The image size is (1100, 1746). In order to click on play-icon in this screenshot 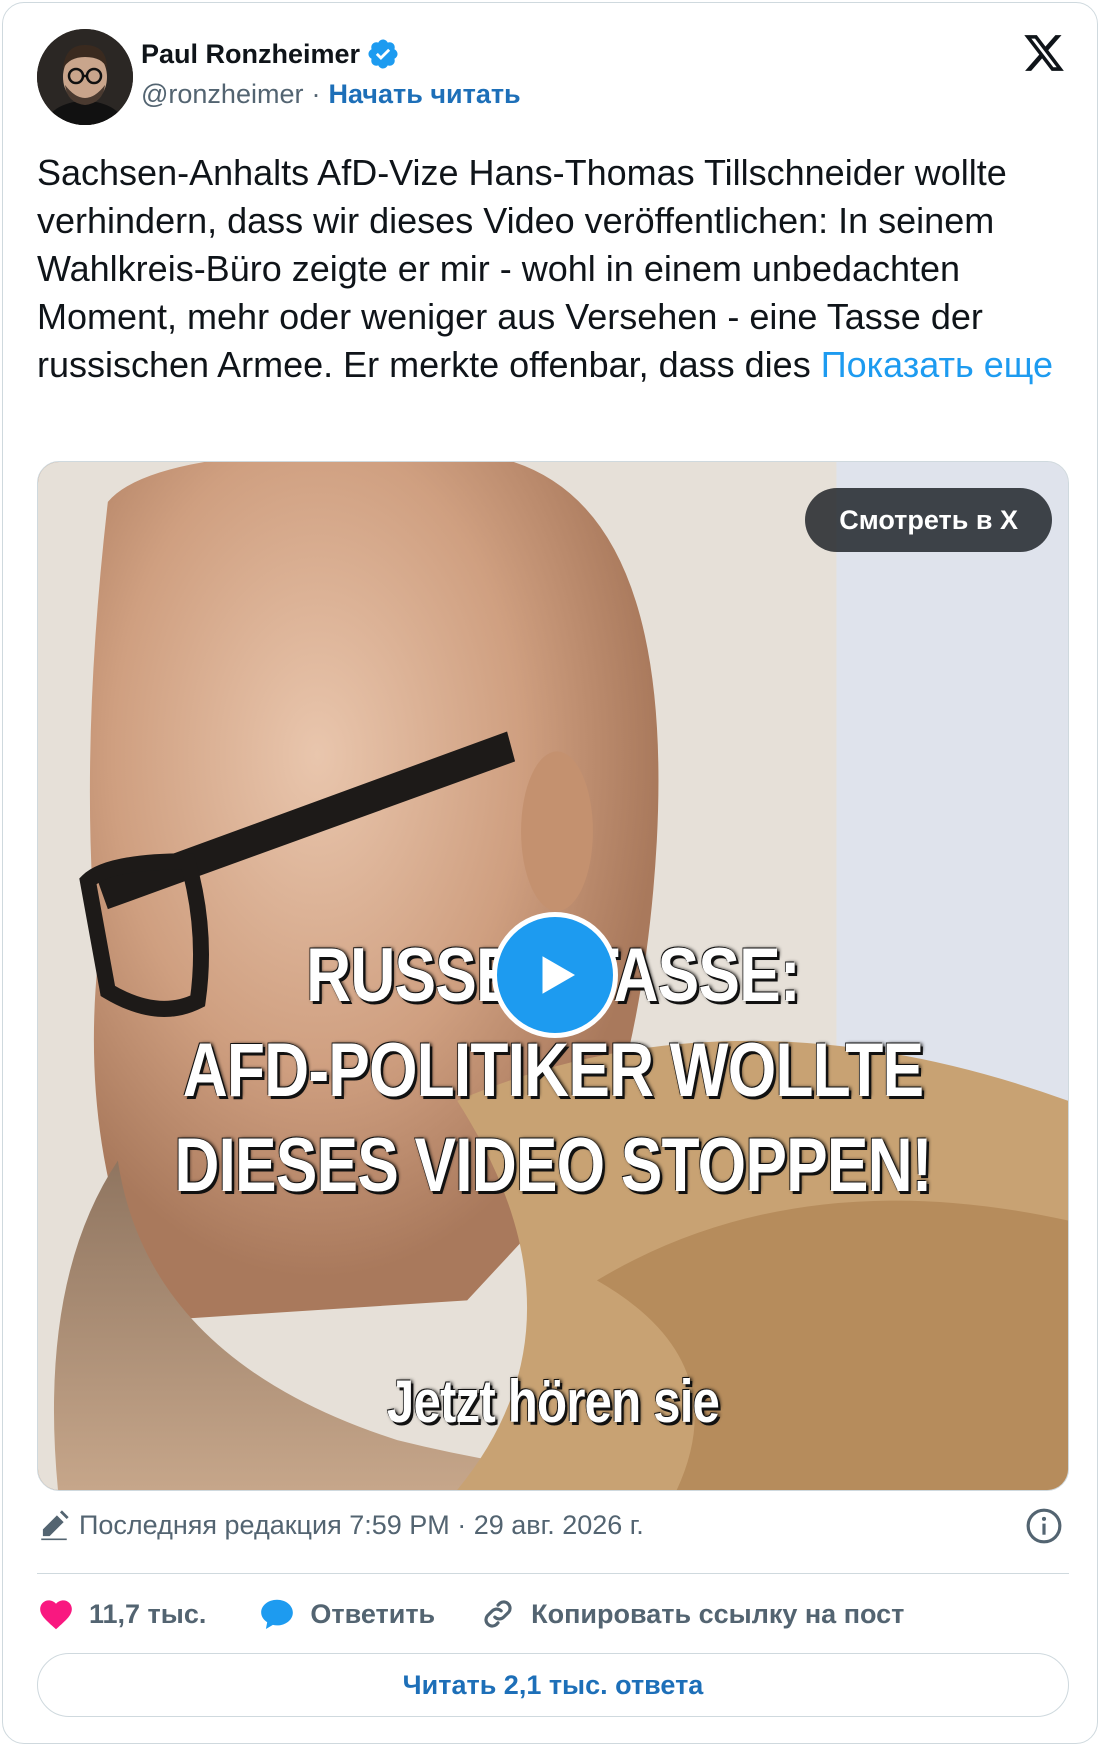, I will do `click(558, 975)`.